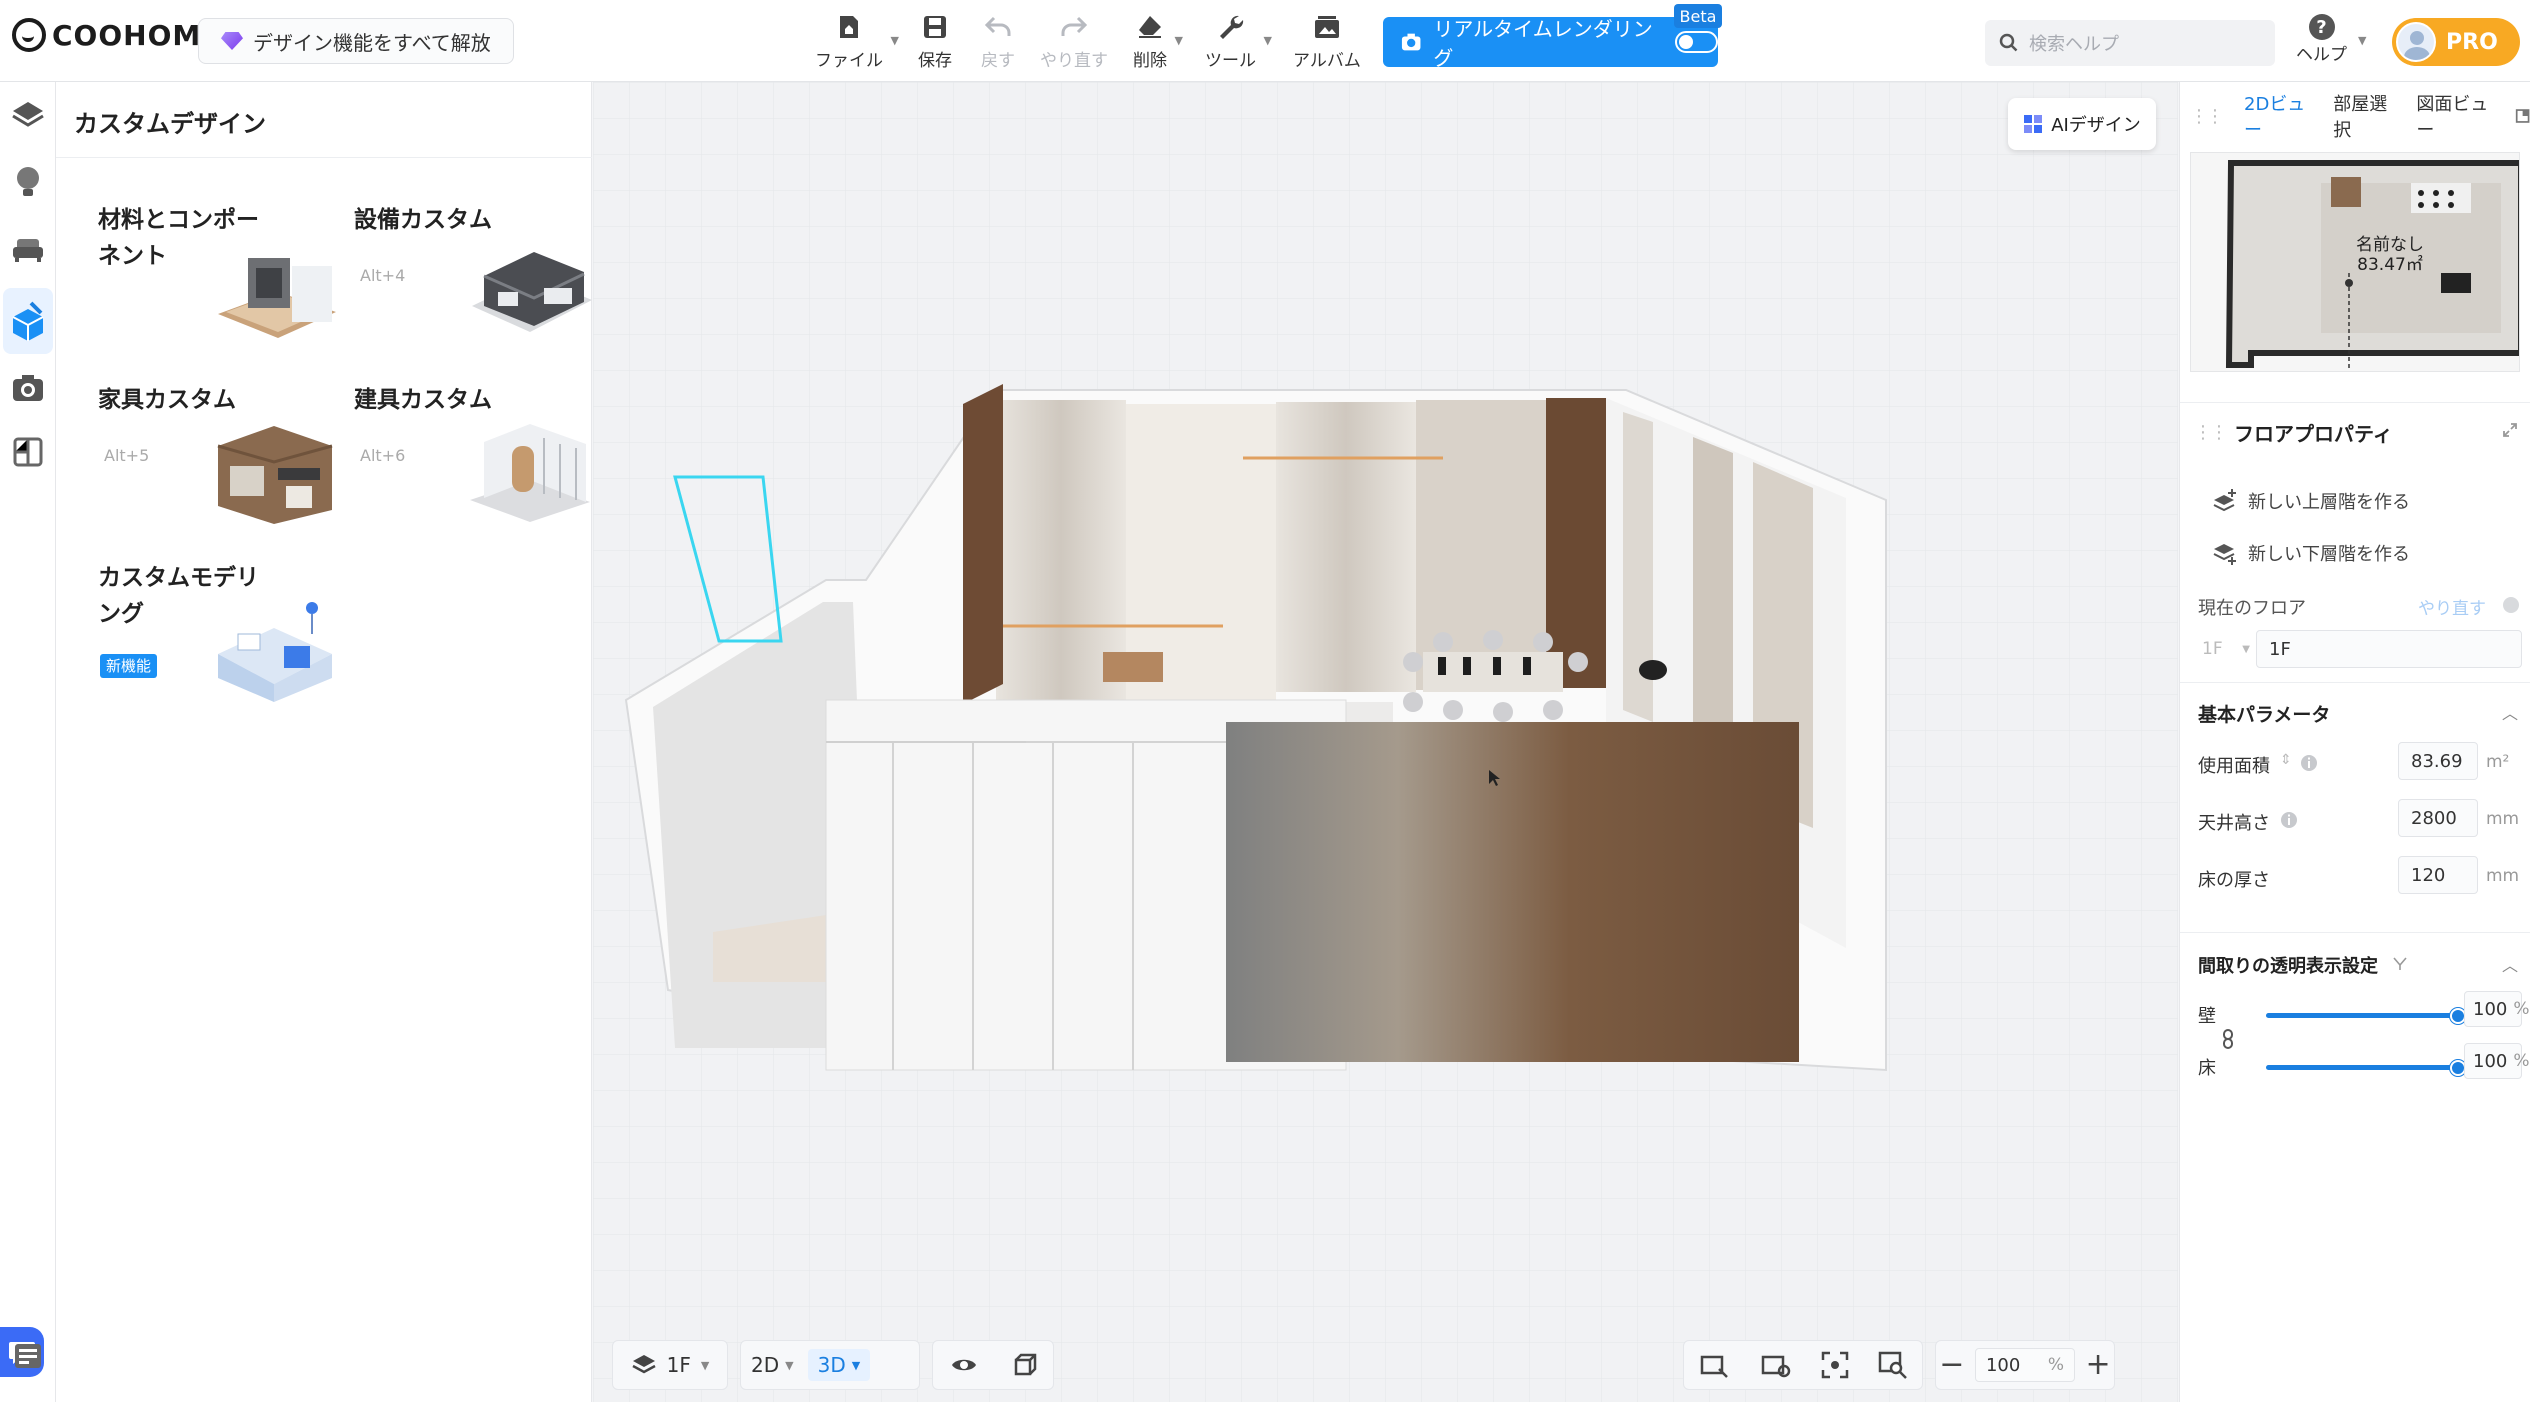  I want to click on album-button: アルバム, so click(1327, 41).